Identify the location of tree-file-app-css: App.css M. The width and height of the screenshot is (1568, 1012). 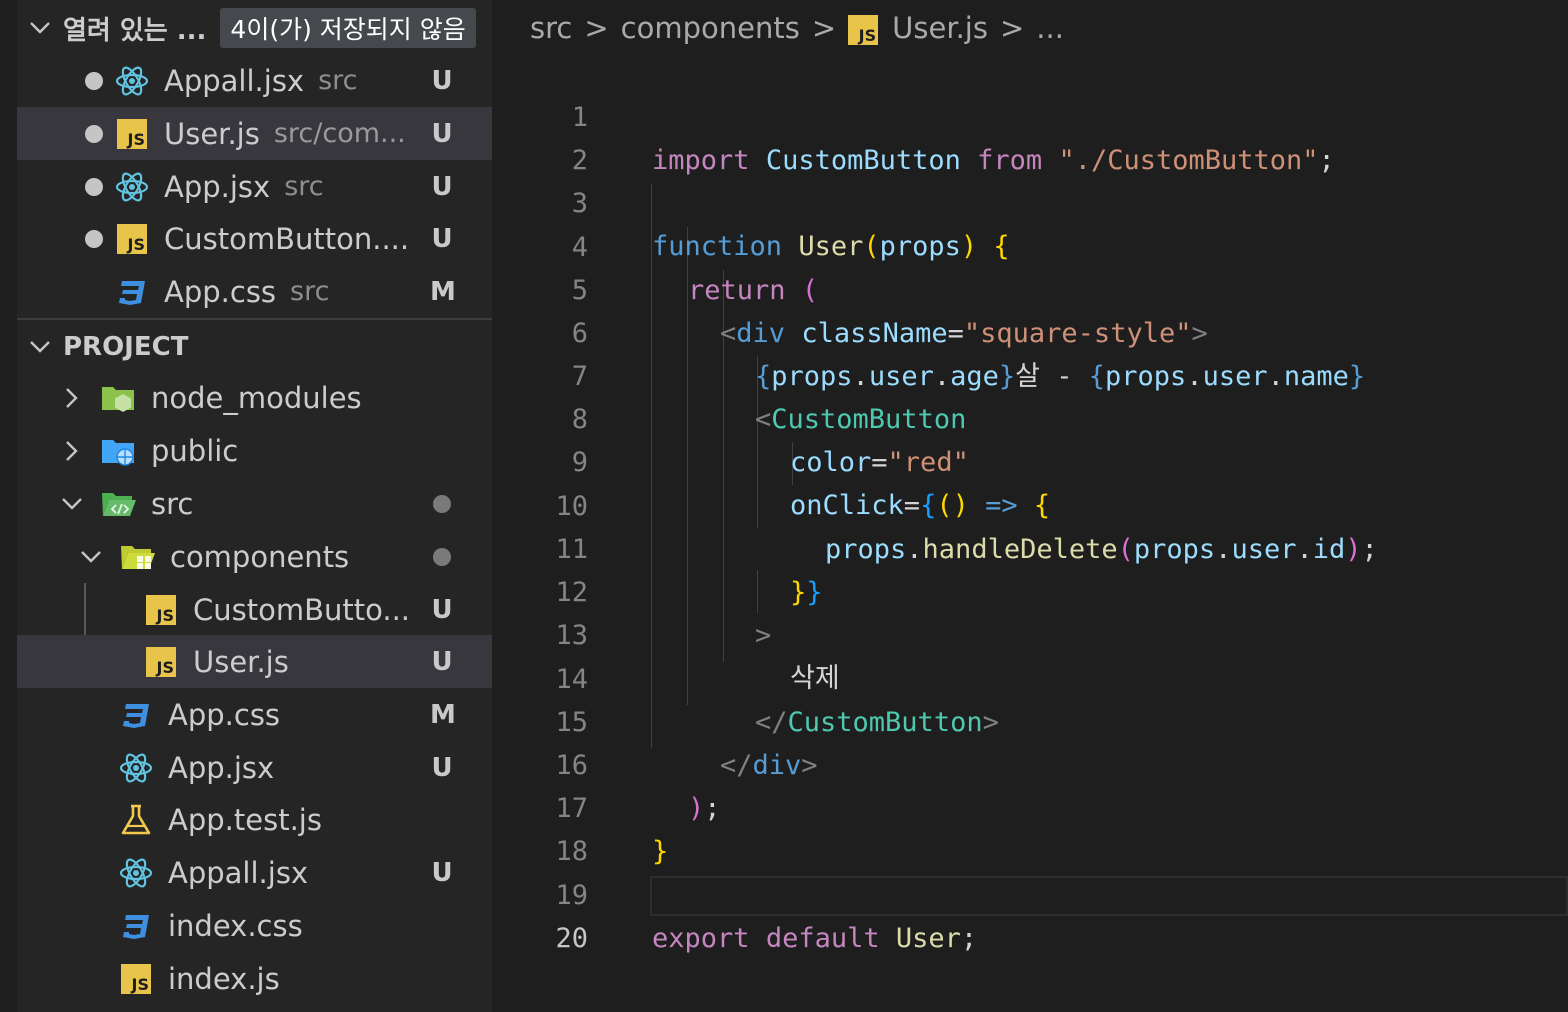
(254, 714).